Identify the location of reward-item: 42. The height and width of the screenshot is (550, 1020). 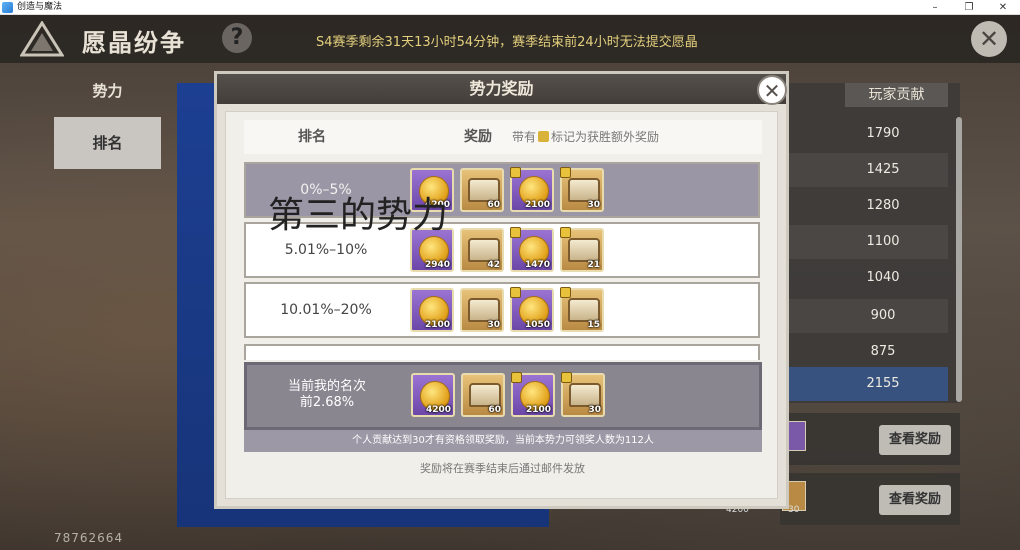
(482, 250).